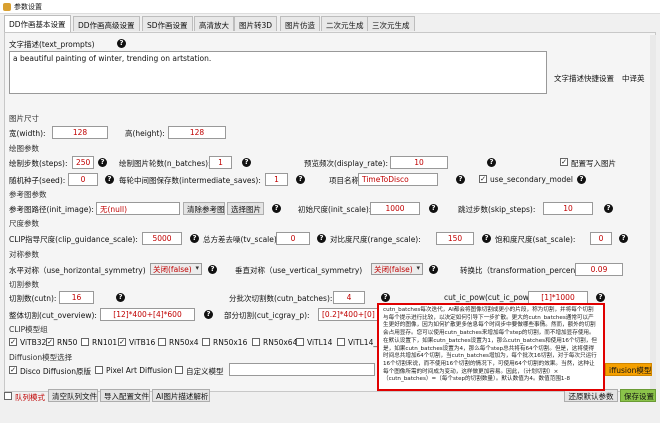  I want to click on width-input: 128, so click(80, 132).